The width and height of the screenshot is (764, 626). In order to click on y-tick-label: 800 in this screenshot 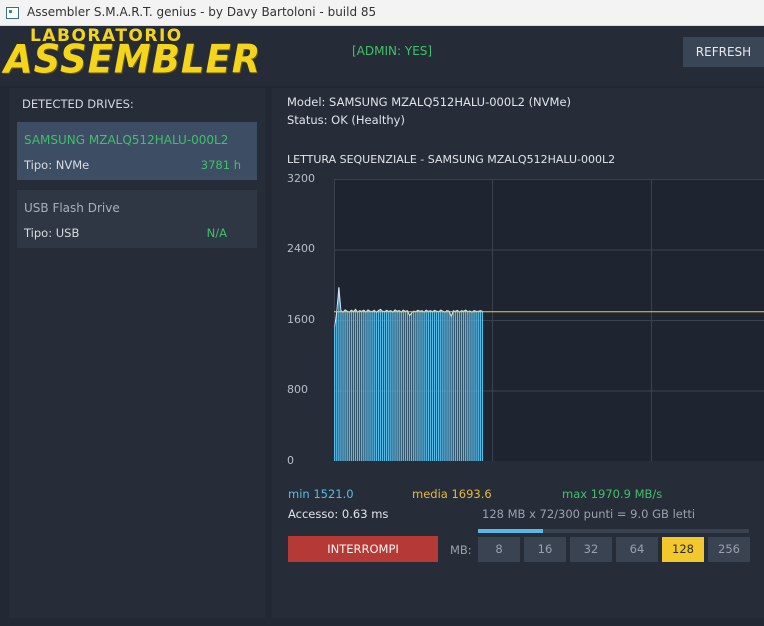, I will do `click(297, 389)`.